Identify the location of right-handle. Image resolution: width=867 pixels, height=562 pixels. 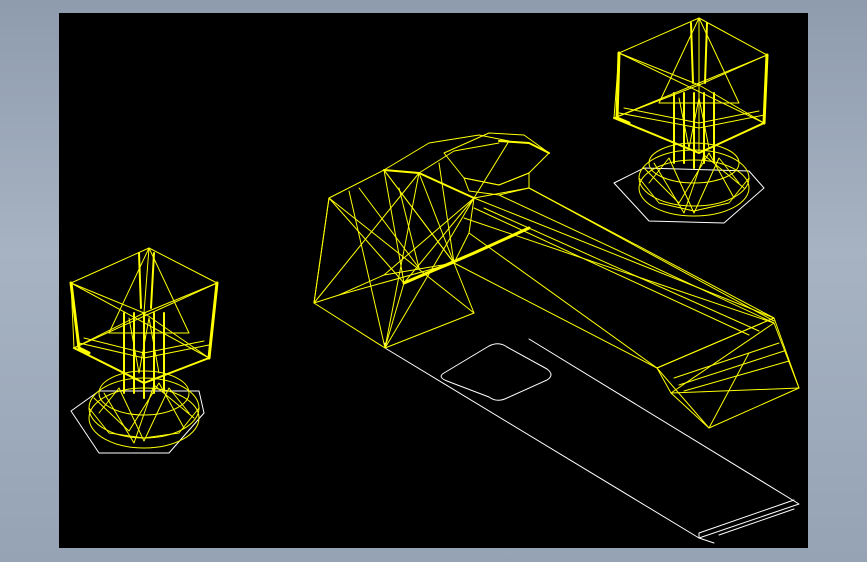
(691, 120).